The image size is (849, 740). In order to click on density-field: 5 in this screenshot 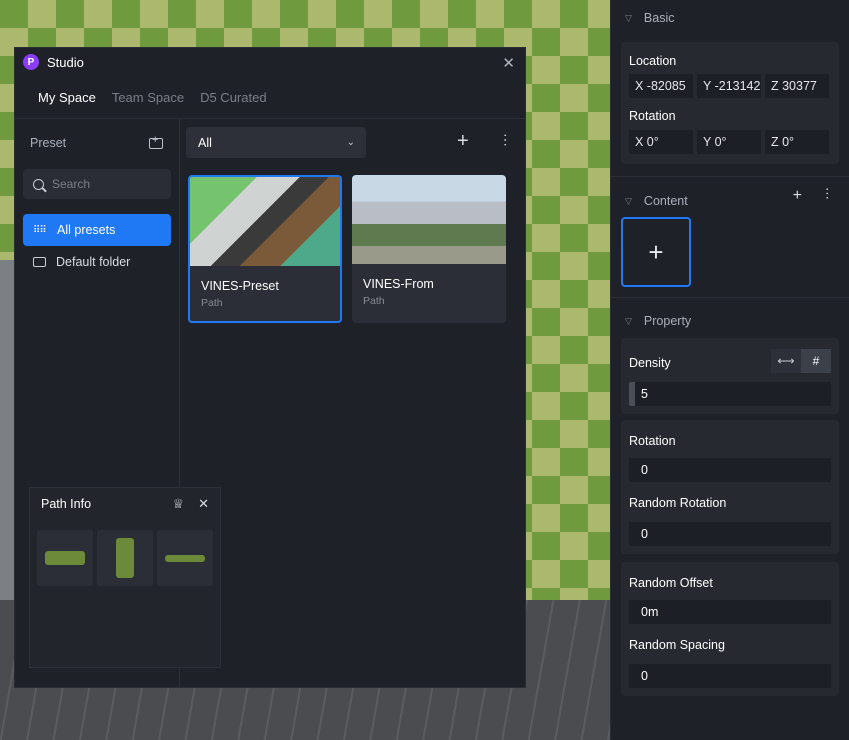, I will do `click(730, 394)`.